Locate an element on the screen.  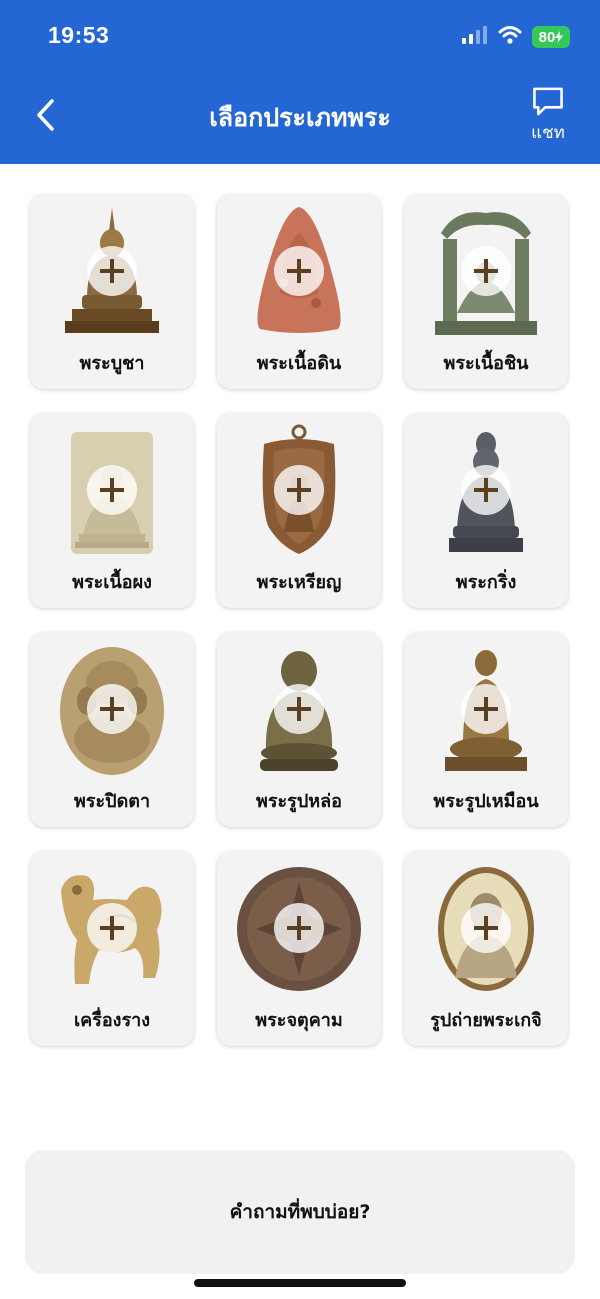
category-label: พระเนื้อดิน is located at coordinates (299, 363).